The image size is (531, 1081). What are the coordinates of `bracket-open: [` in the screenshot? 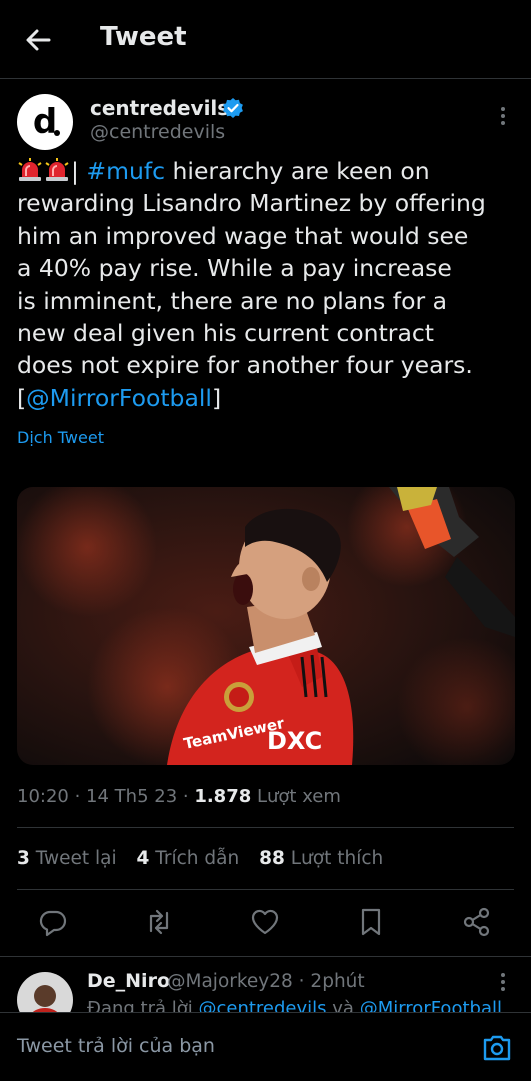 It's located at (22, 397).